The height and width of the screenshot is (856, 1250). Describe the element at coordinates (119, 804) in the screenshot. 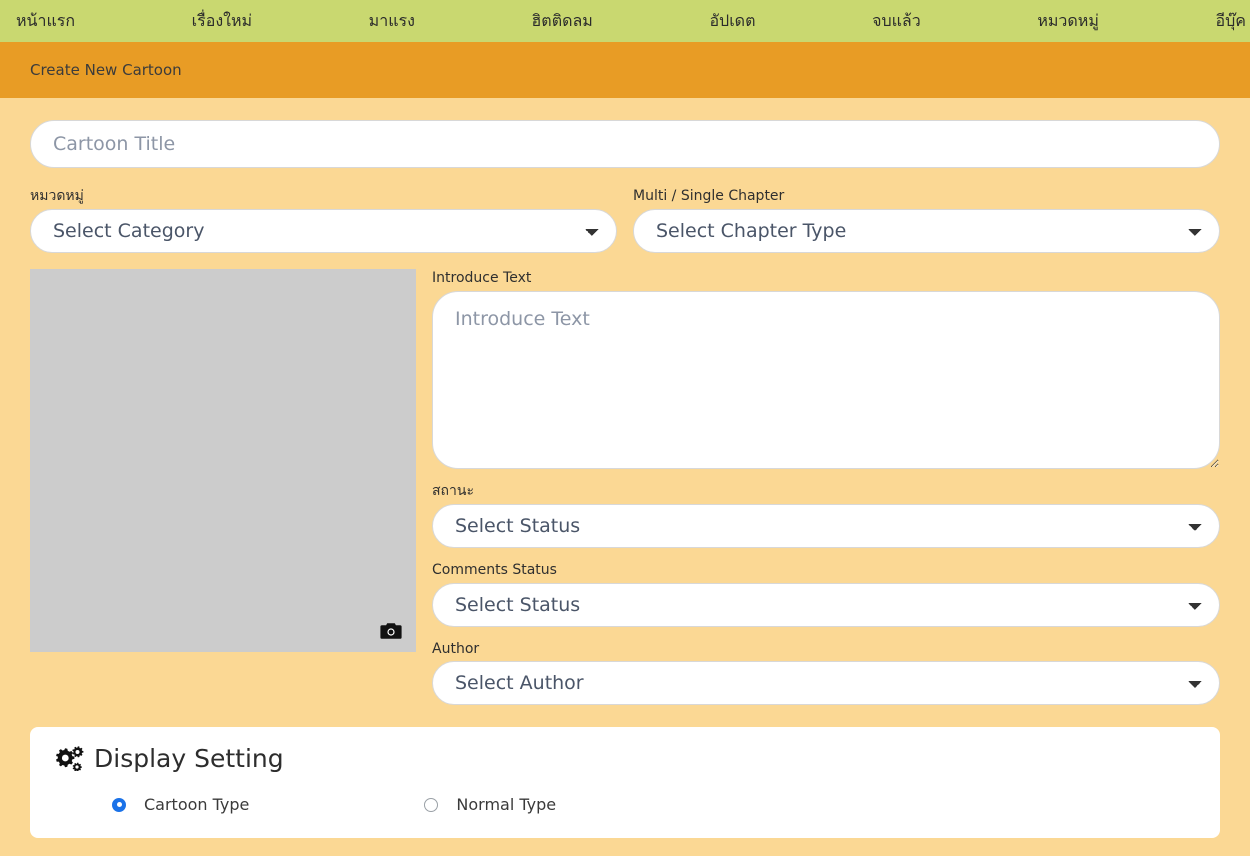

I see `radio-dot-cartoon-type` at that location.